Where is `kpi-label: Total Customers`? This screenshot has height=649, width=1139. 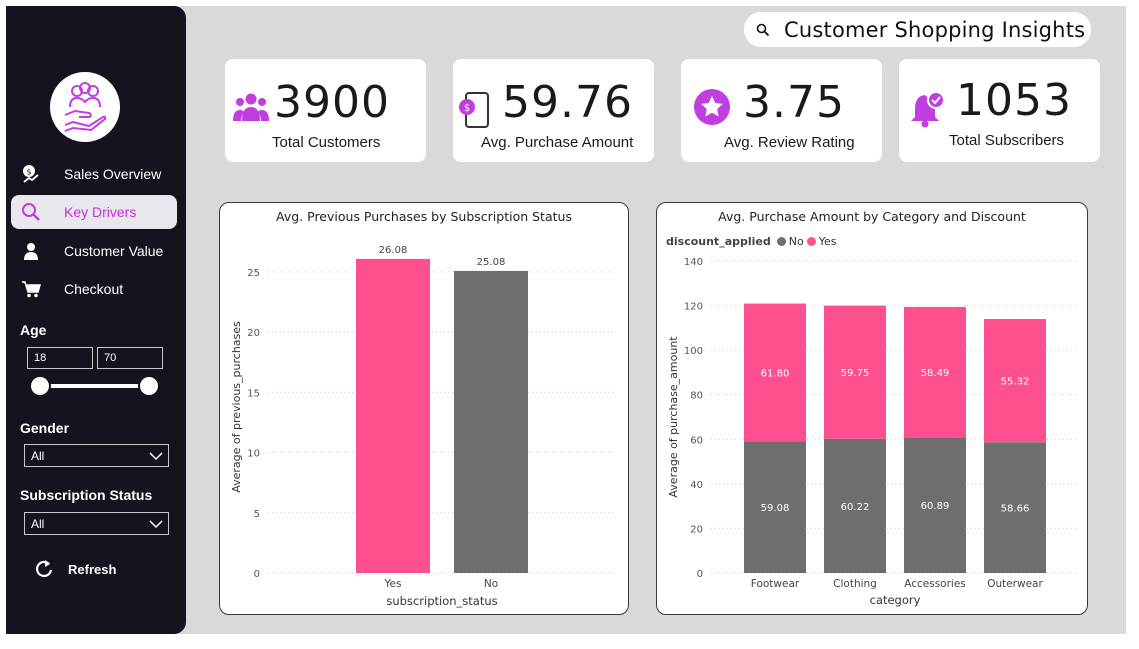 kpi-label: Total Customers is located at coordinates (326, 142).